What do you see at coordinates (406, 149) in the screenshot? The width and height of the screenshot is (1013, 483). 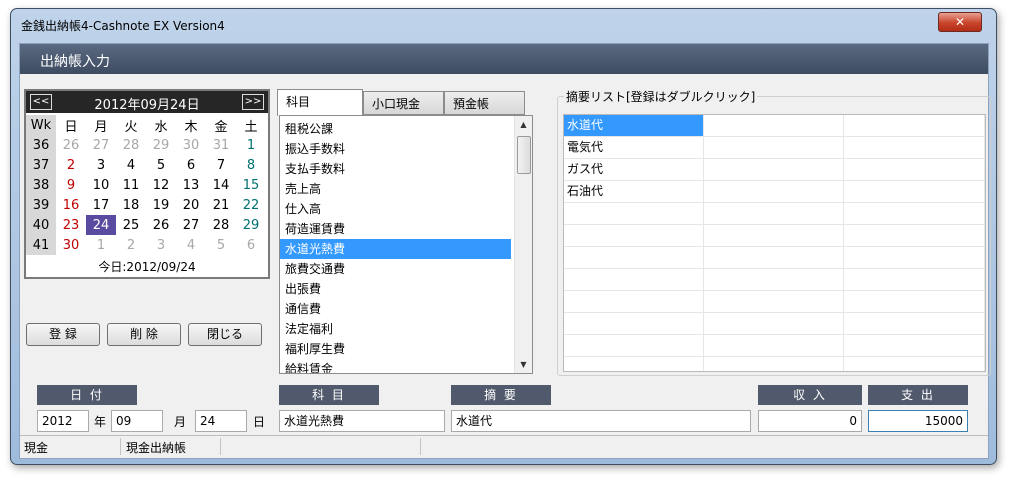 I see `account-list-item: 振込手数料` at bounding box center [406, 149].